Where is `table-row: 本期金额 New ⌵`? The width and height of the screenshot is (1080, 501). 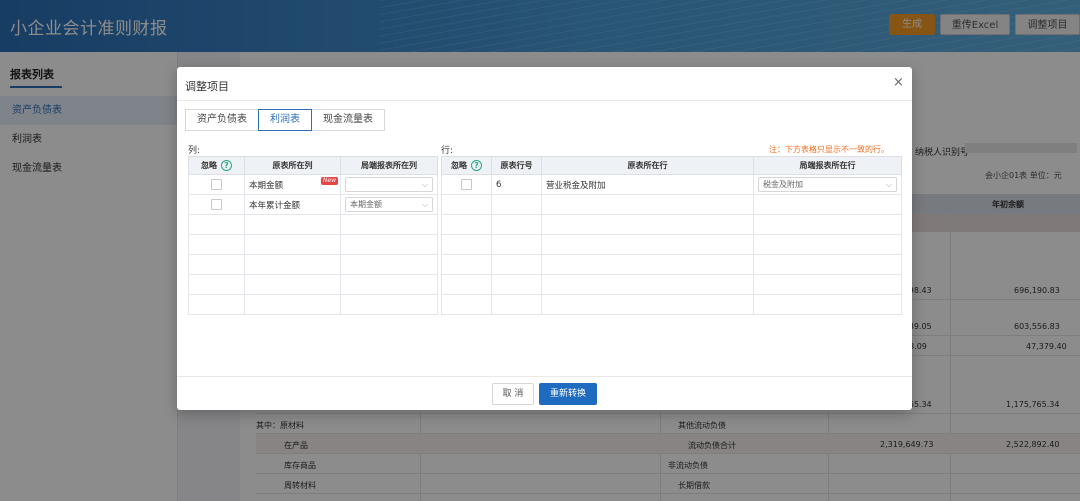
table-row: 本期金额 New ⌵ is located at coordinates (313, 184).